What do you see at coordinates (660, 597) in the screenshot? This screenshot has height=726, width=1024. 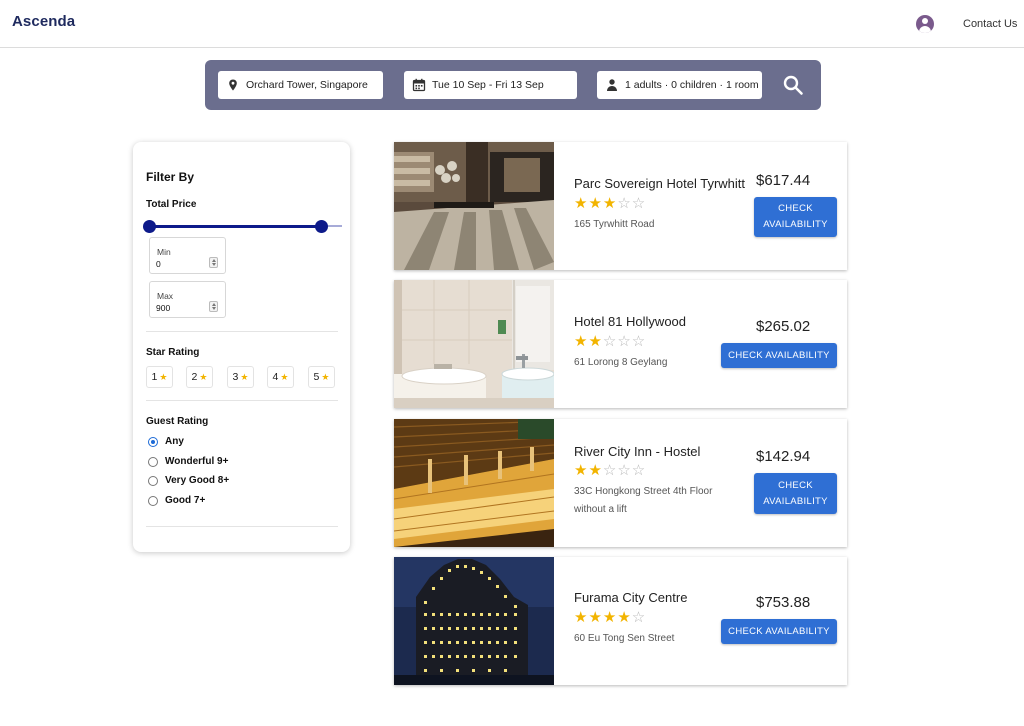 I see `hotel-name: Furama City Centre` at bounding box center [660, 597].